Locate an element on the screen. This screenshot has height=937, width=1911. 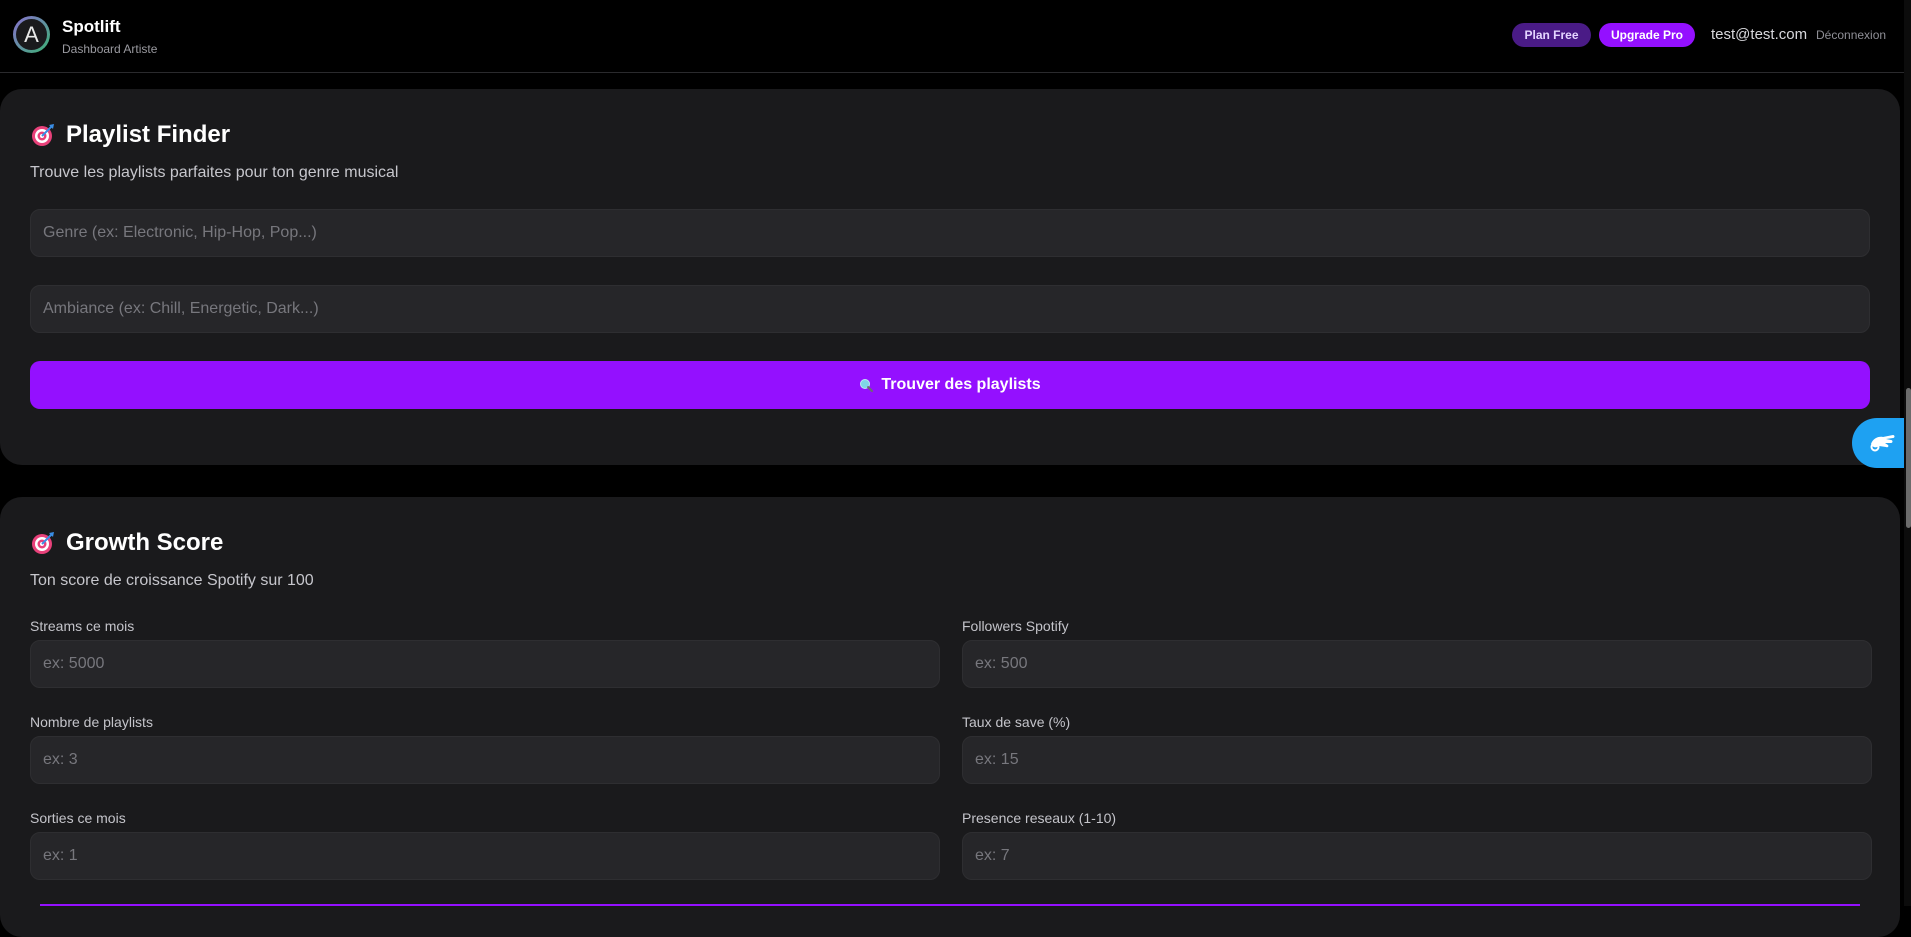
floating-helper-button is located at coordinates (1881, 443).